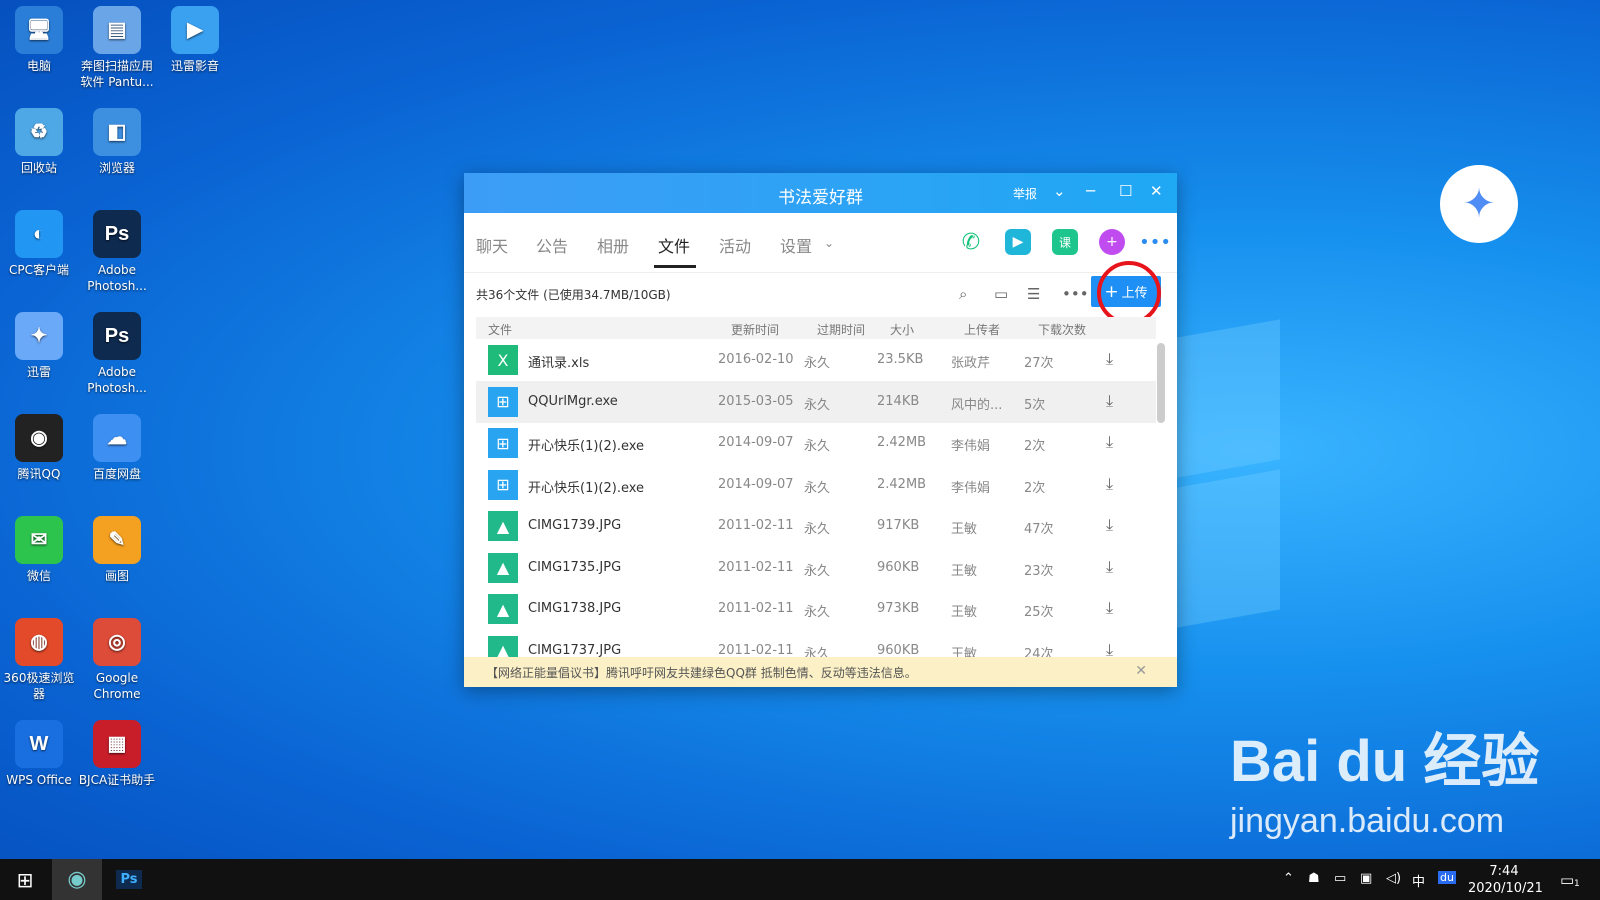 The height and width of the screenshot is (900, 1600). Describe the element at coordinates (117, 657) in the screenshot. I see `desktop-icon: ◎ Google Chrome` at that location.